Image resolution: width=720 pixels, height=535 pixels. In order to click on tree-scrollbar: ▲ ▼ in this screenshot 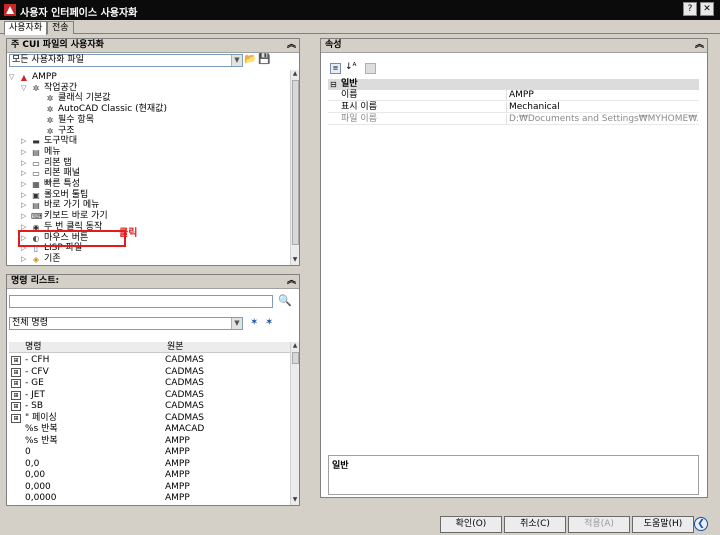, I will do `click(294, 167)`.